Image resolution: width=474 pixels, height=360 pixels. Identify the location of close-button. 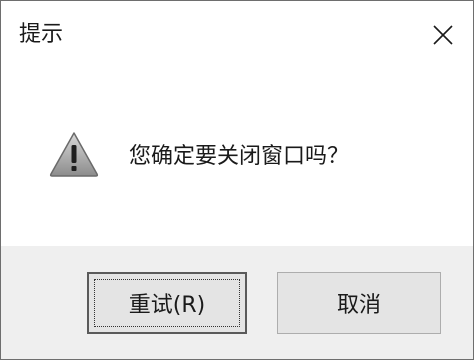
(439, 35).